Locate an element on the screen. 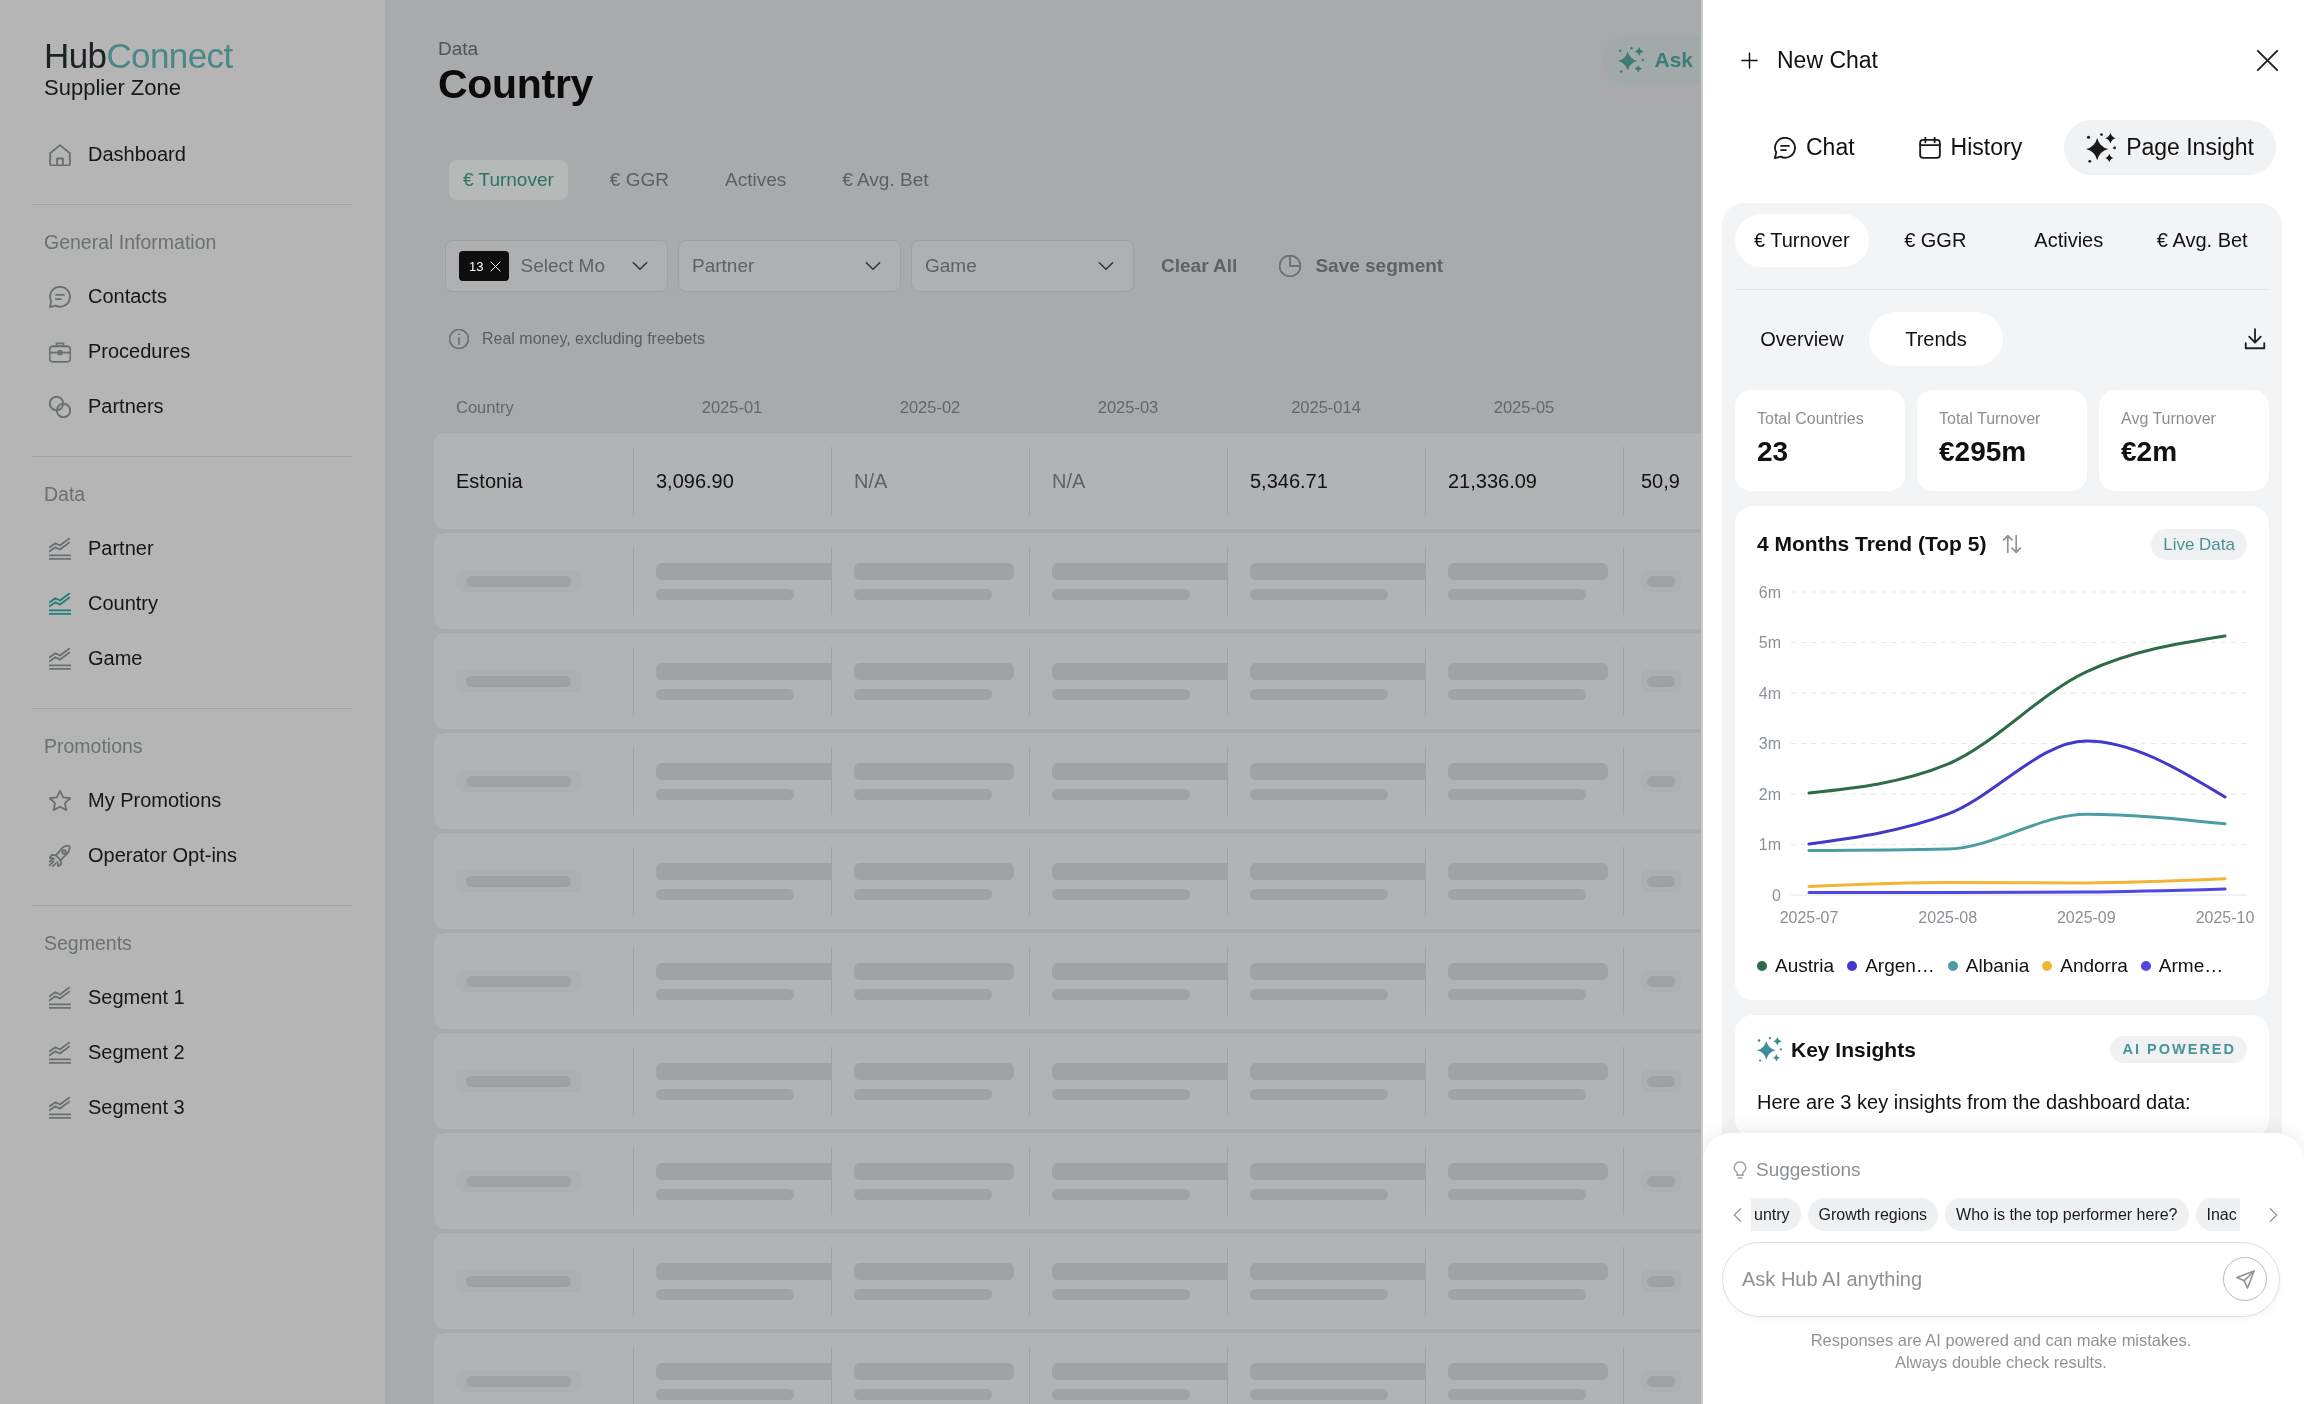  panel-tab: Page Insight is located at coordinates (2170, 147).